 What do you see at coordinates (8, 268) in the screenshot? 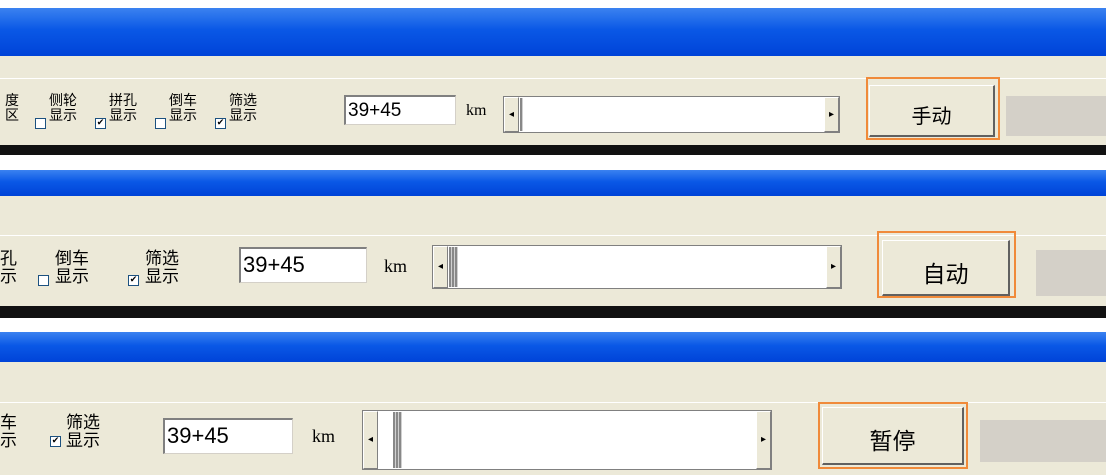
I see `label-splice-hole: 孔示` at bounding box center [8, 268].